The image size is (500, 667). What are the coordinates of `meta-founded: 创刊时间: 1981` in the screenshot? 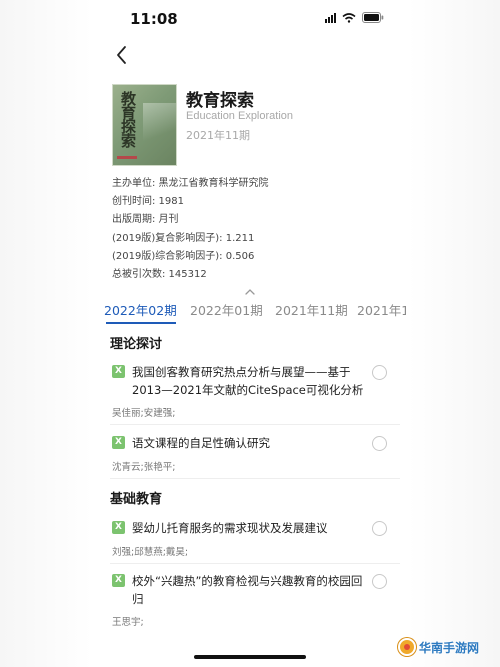 It's located at (148, 202).